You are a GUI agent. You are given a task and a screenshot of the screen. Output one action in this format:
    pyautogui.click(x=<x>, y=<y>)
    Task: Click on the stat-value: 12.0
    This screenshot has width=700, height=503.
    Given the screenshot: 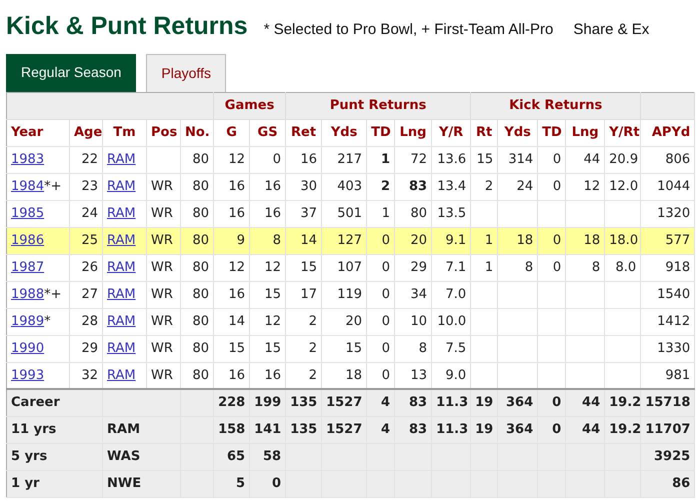 What is the action you would take?
    pyautogui.click(x=623, y=186)
    